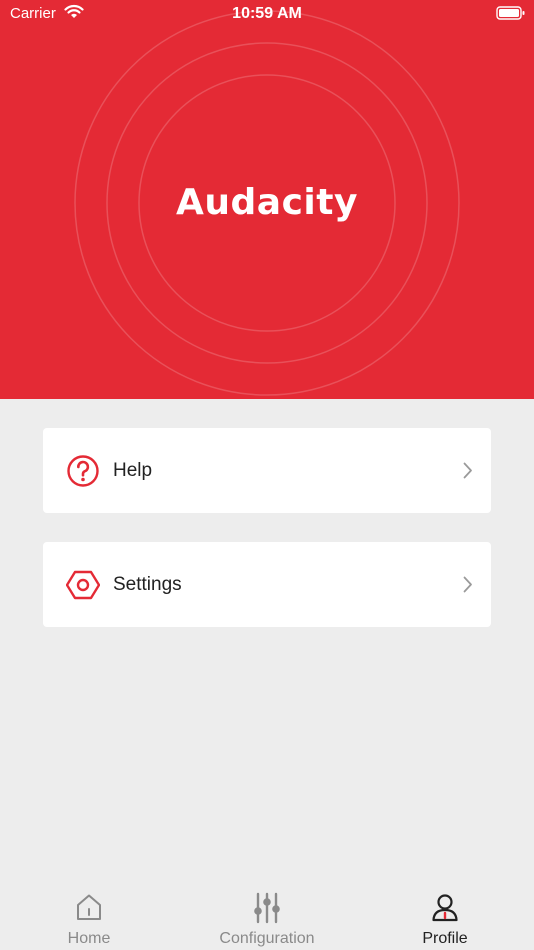 The height and width of the screenshot is (950, 534). Describe the element at coordinates (89, 938) in the screenshot. I see `tab-home-label: Home` at that location.